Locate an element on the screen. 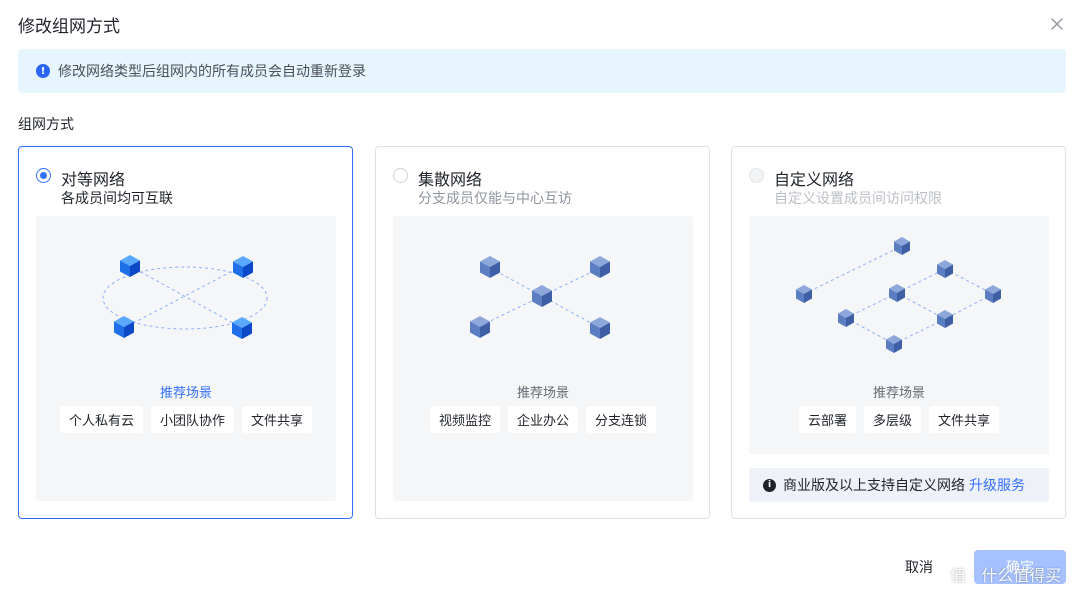 This screenshot has height=598, width=1080. scene-tag: 企业办公 is located at coordinates (542, 419).